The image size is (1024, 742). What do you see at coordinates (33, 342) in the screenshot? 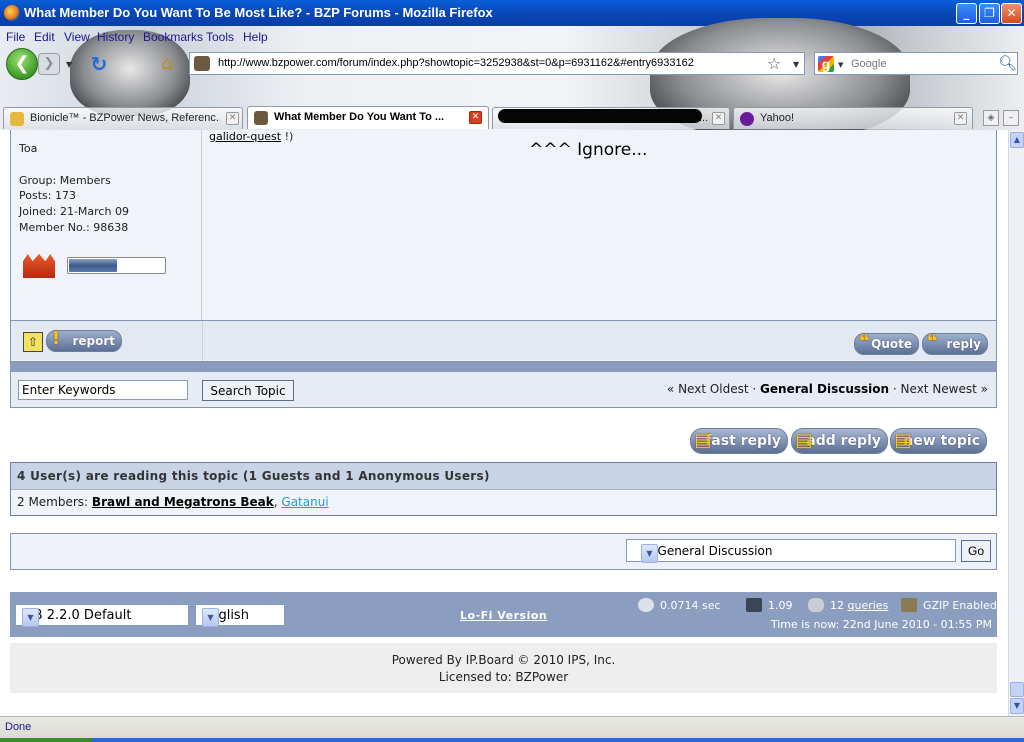
I see `back-to-top-button: ⇧` at bounding box center [33, 342].